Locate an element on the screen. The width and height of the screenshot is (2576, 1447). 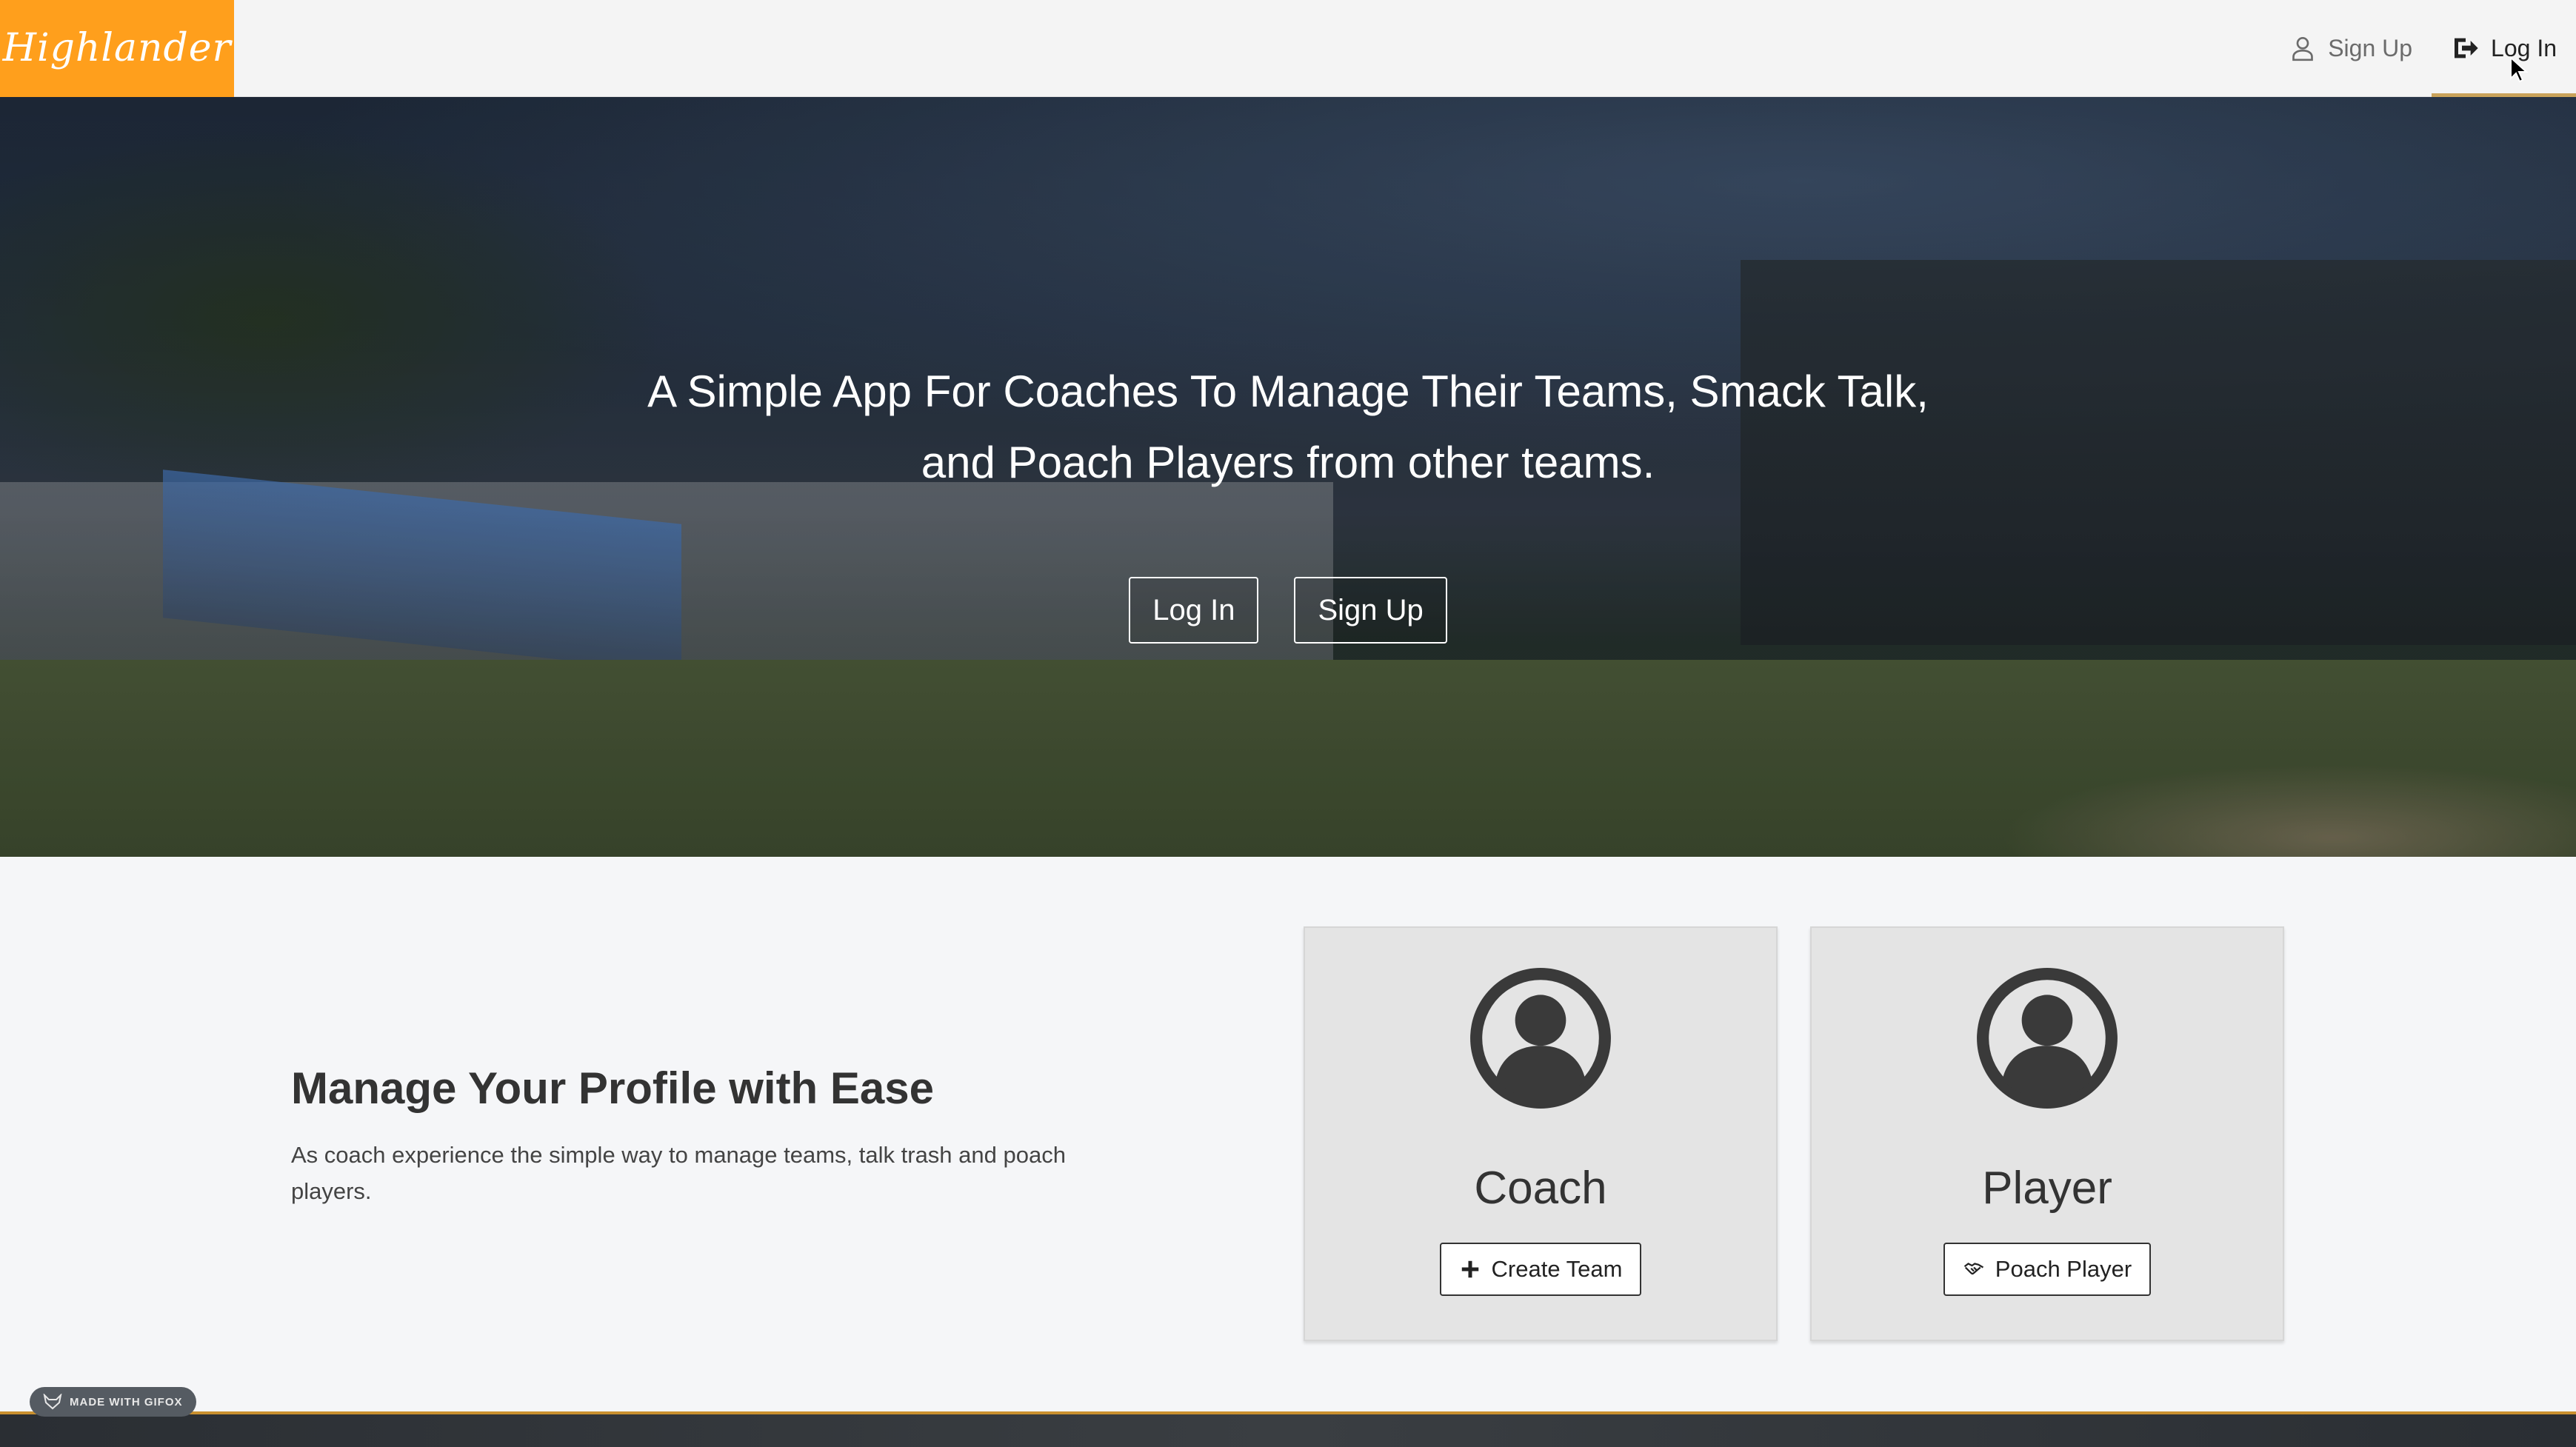
gifox-label: MADE WITH GIFOX is located at coordinates (126, 1401).